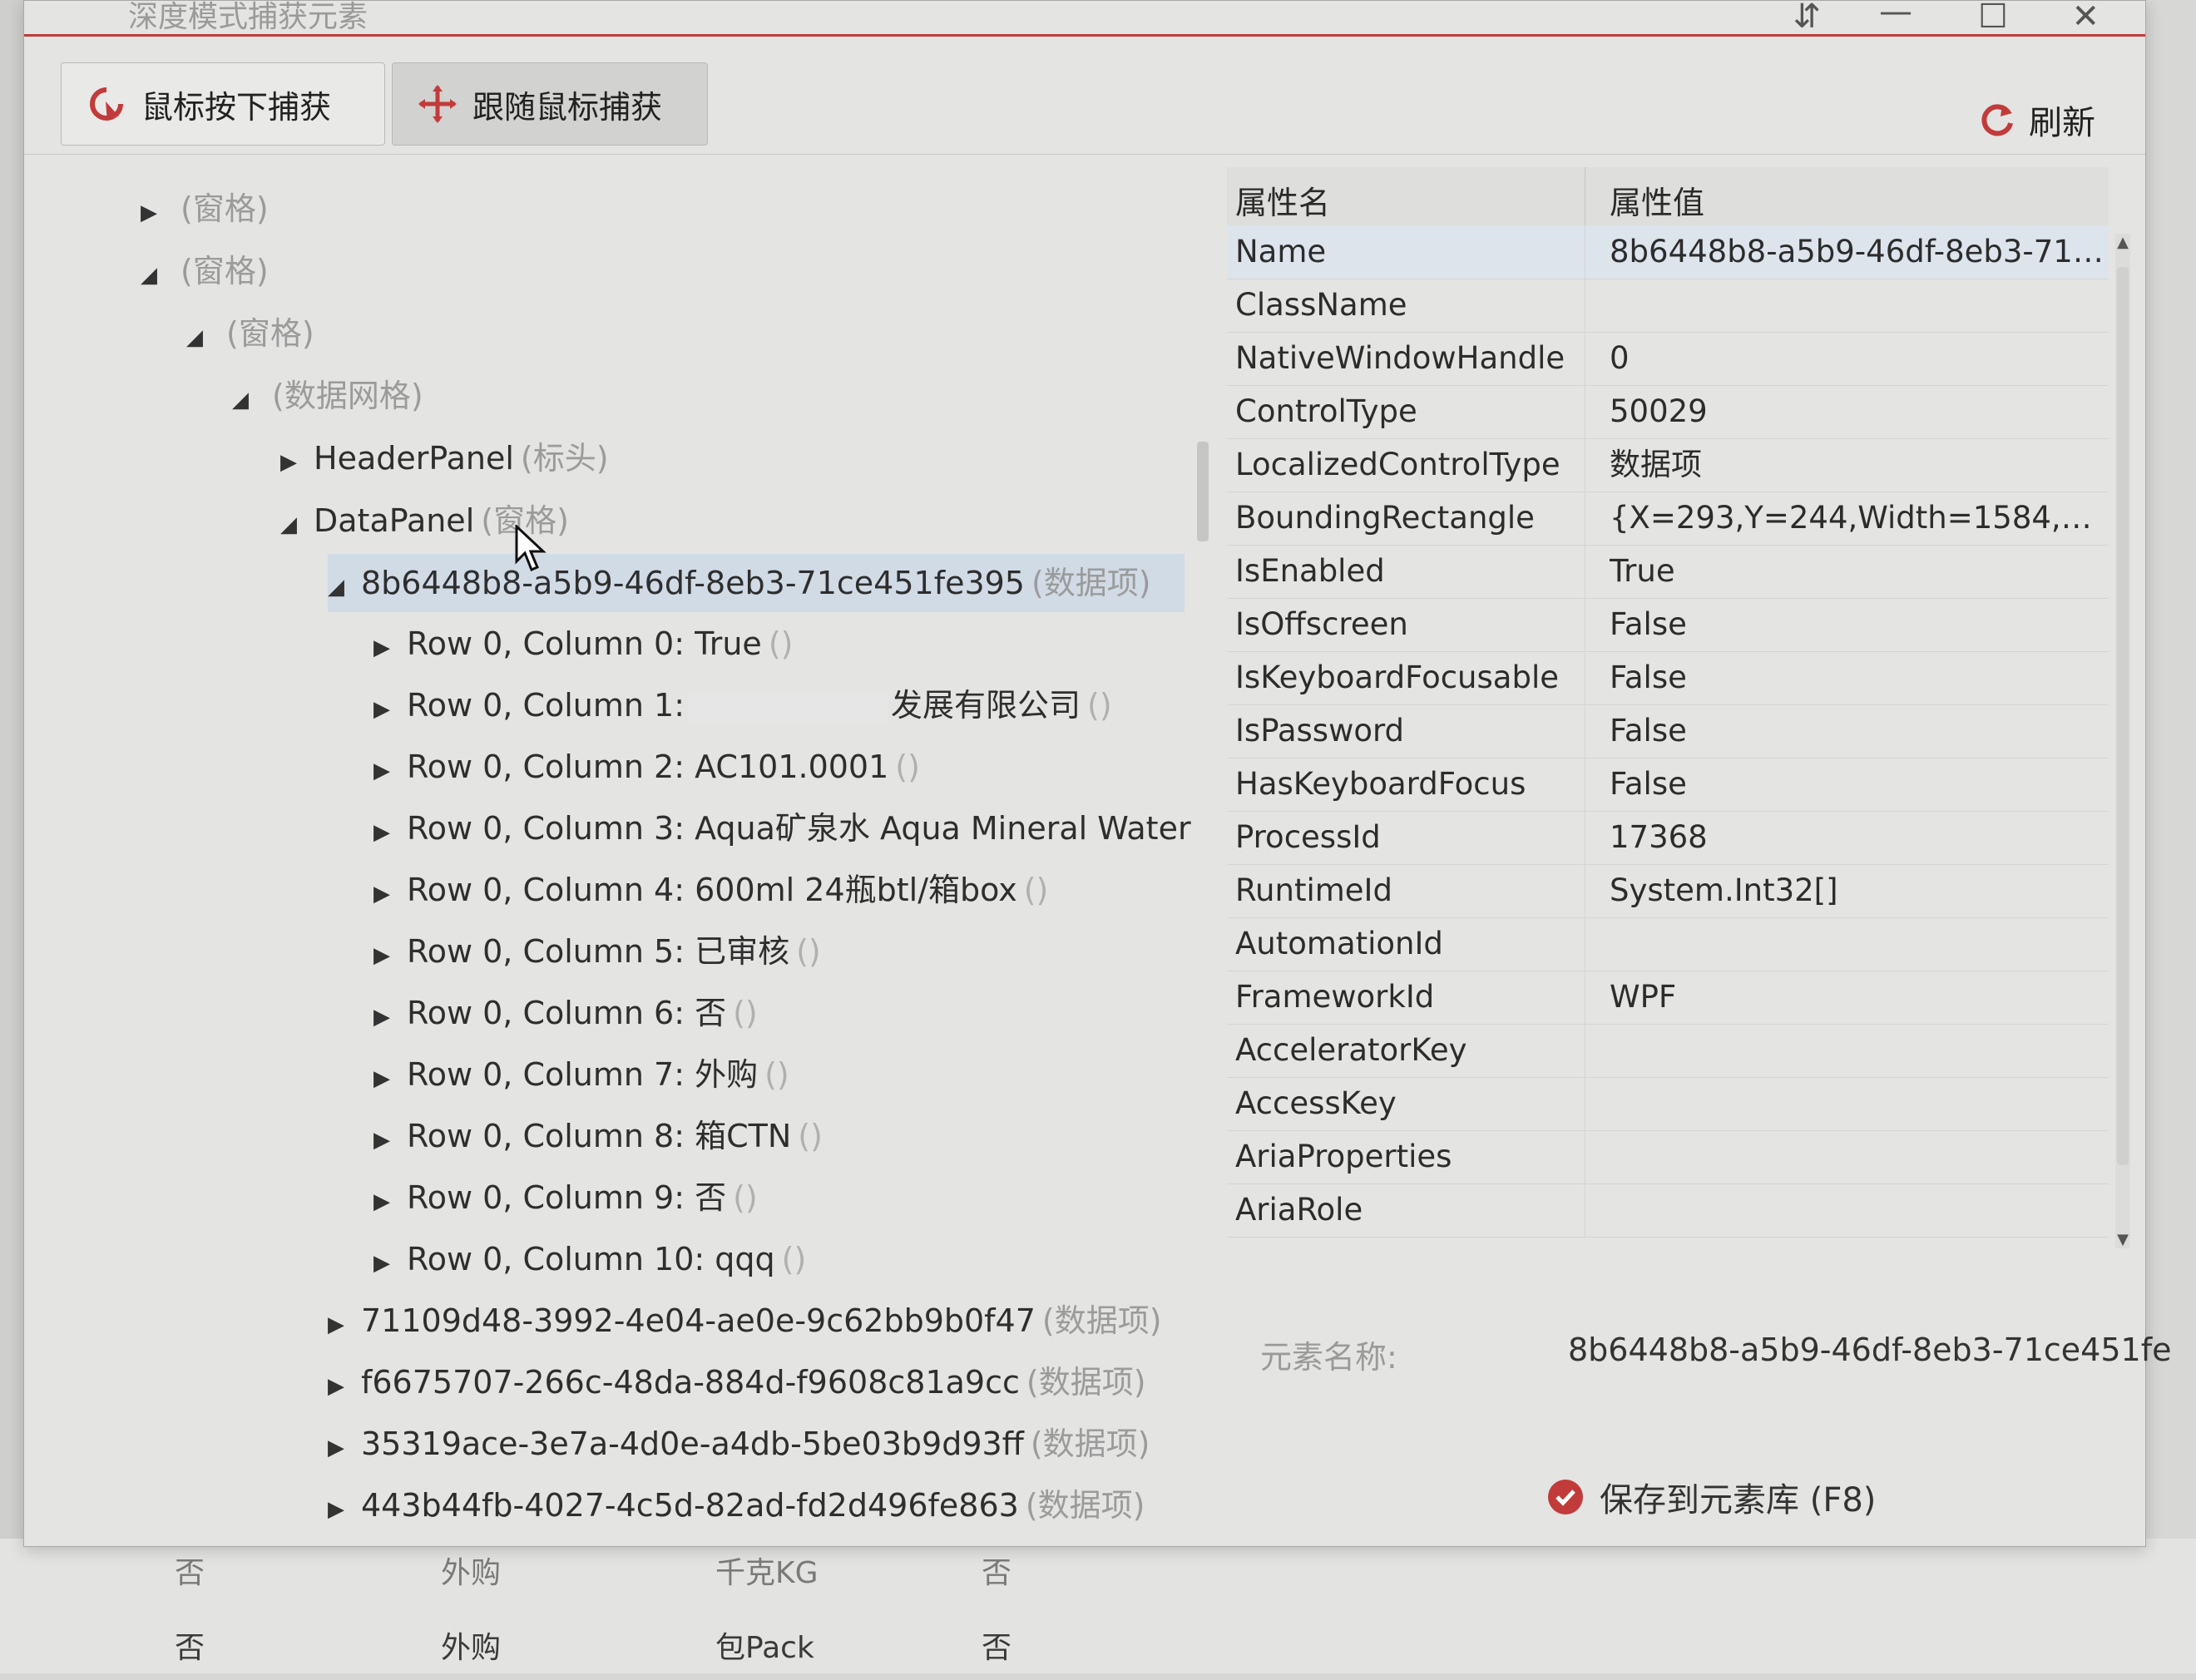 The width and height of the screenshot is (2196, 1680). What do you see at coordinates (1668, 625) in the screenshot?
I see `property-row: IsOffscreen False` at bounding box center [1668, 625].